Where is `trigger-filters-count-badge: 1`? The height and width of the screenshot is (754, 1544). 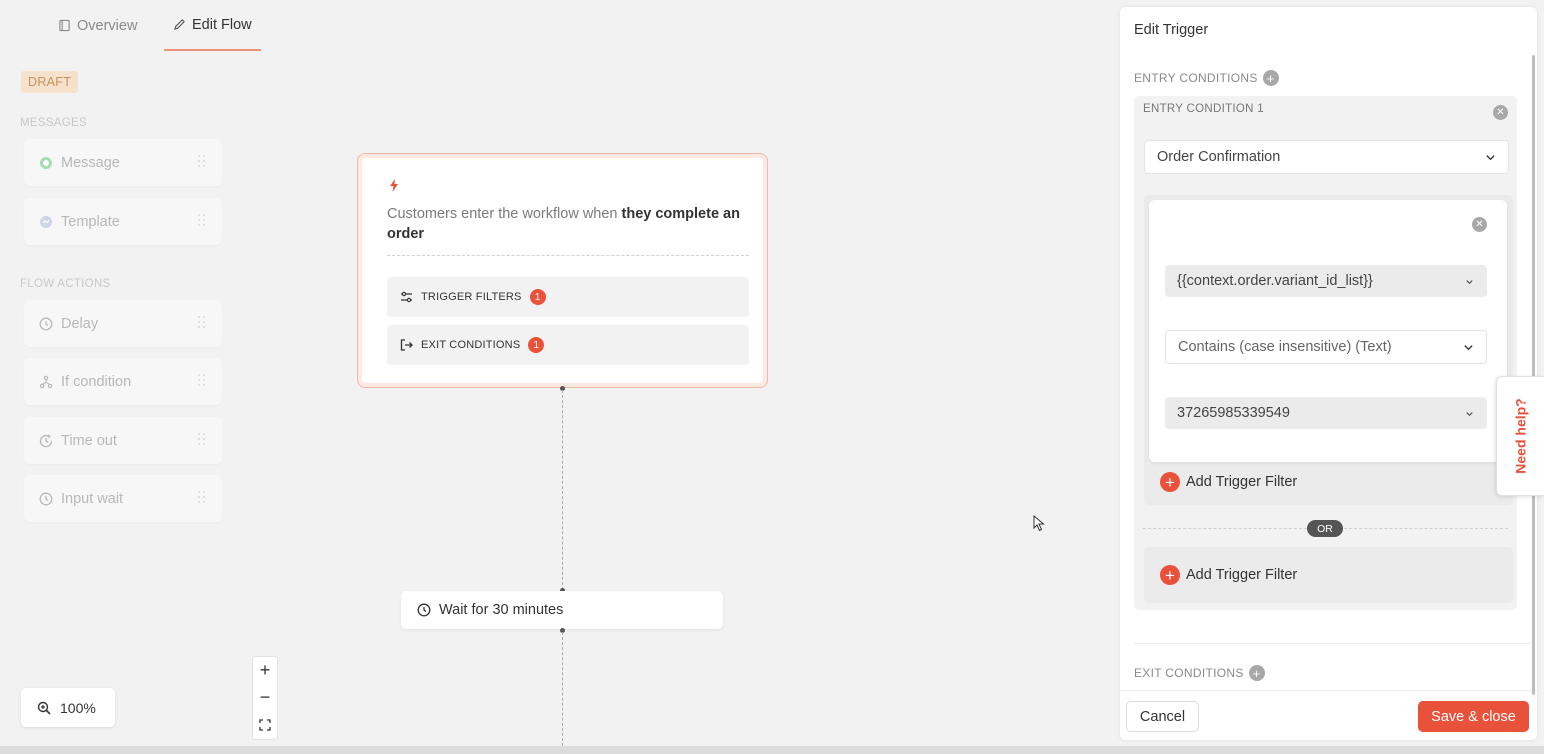
trigger-filters-count-badge: 1 is located at coordinates (537, 297).